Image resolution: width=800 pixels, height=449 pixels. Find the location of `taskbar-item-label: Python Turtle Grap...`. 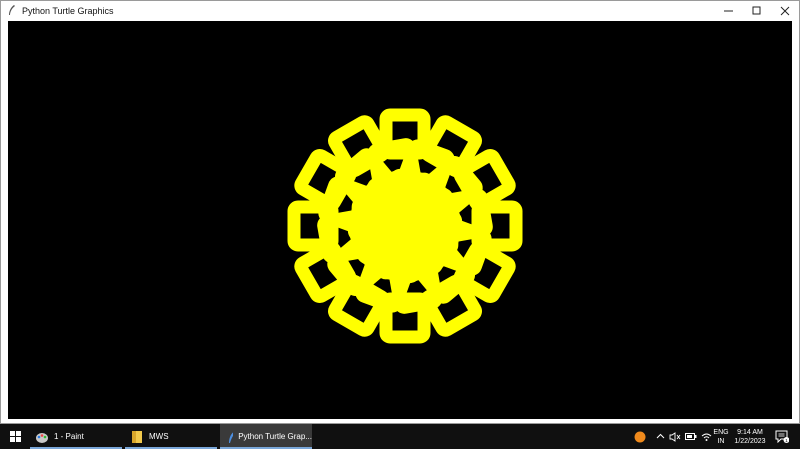

taskbar-item-label: Python Turtle Grap... is located at coordinates (275, 436).